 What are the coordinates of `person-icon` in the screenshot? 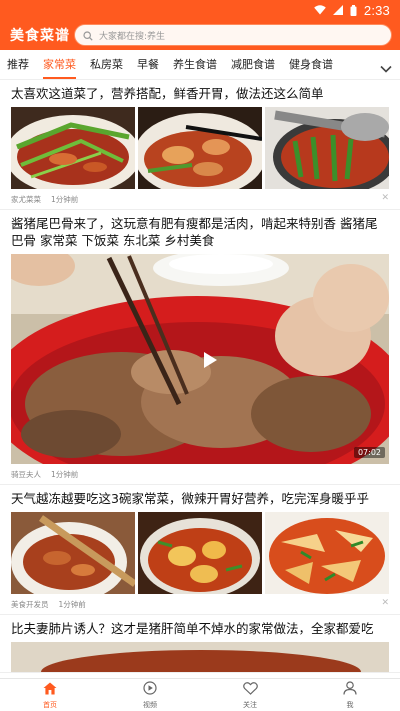 It's located at (350, 689).